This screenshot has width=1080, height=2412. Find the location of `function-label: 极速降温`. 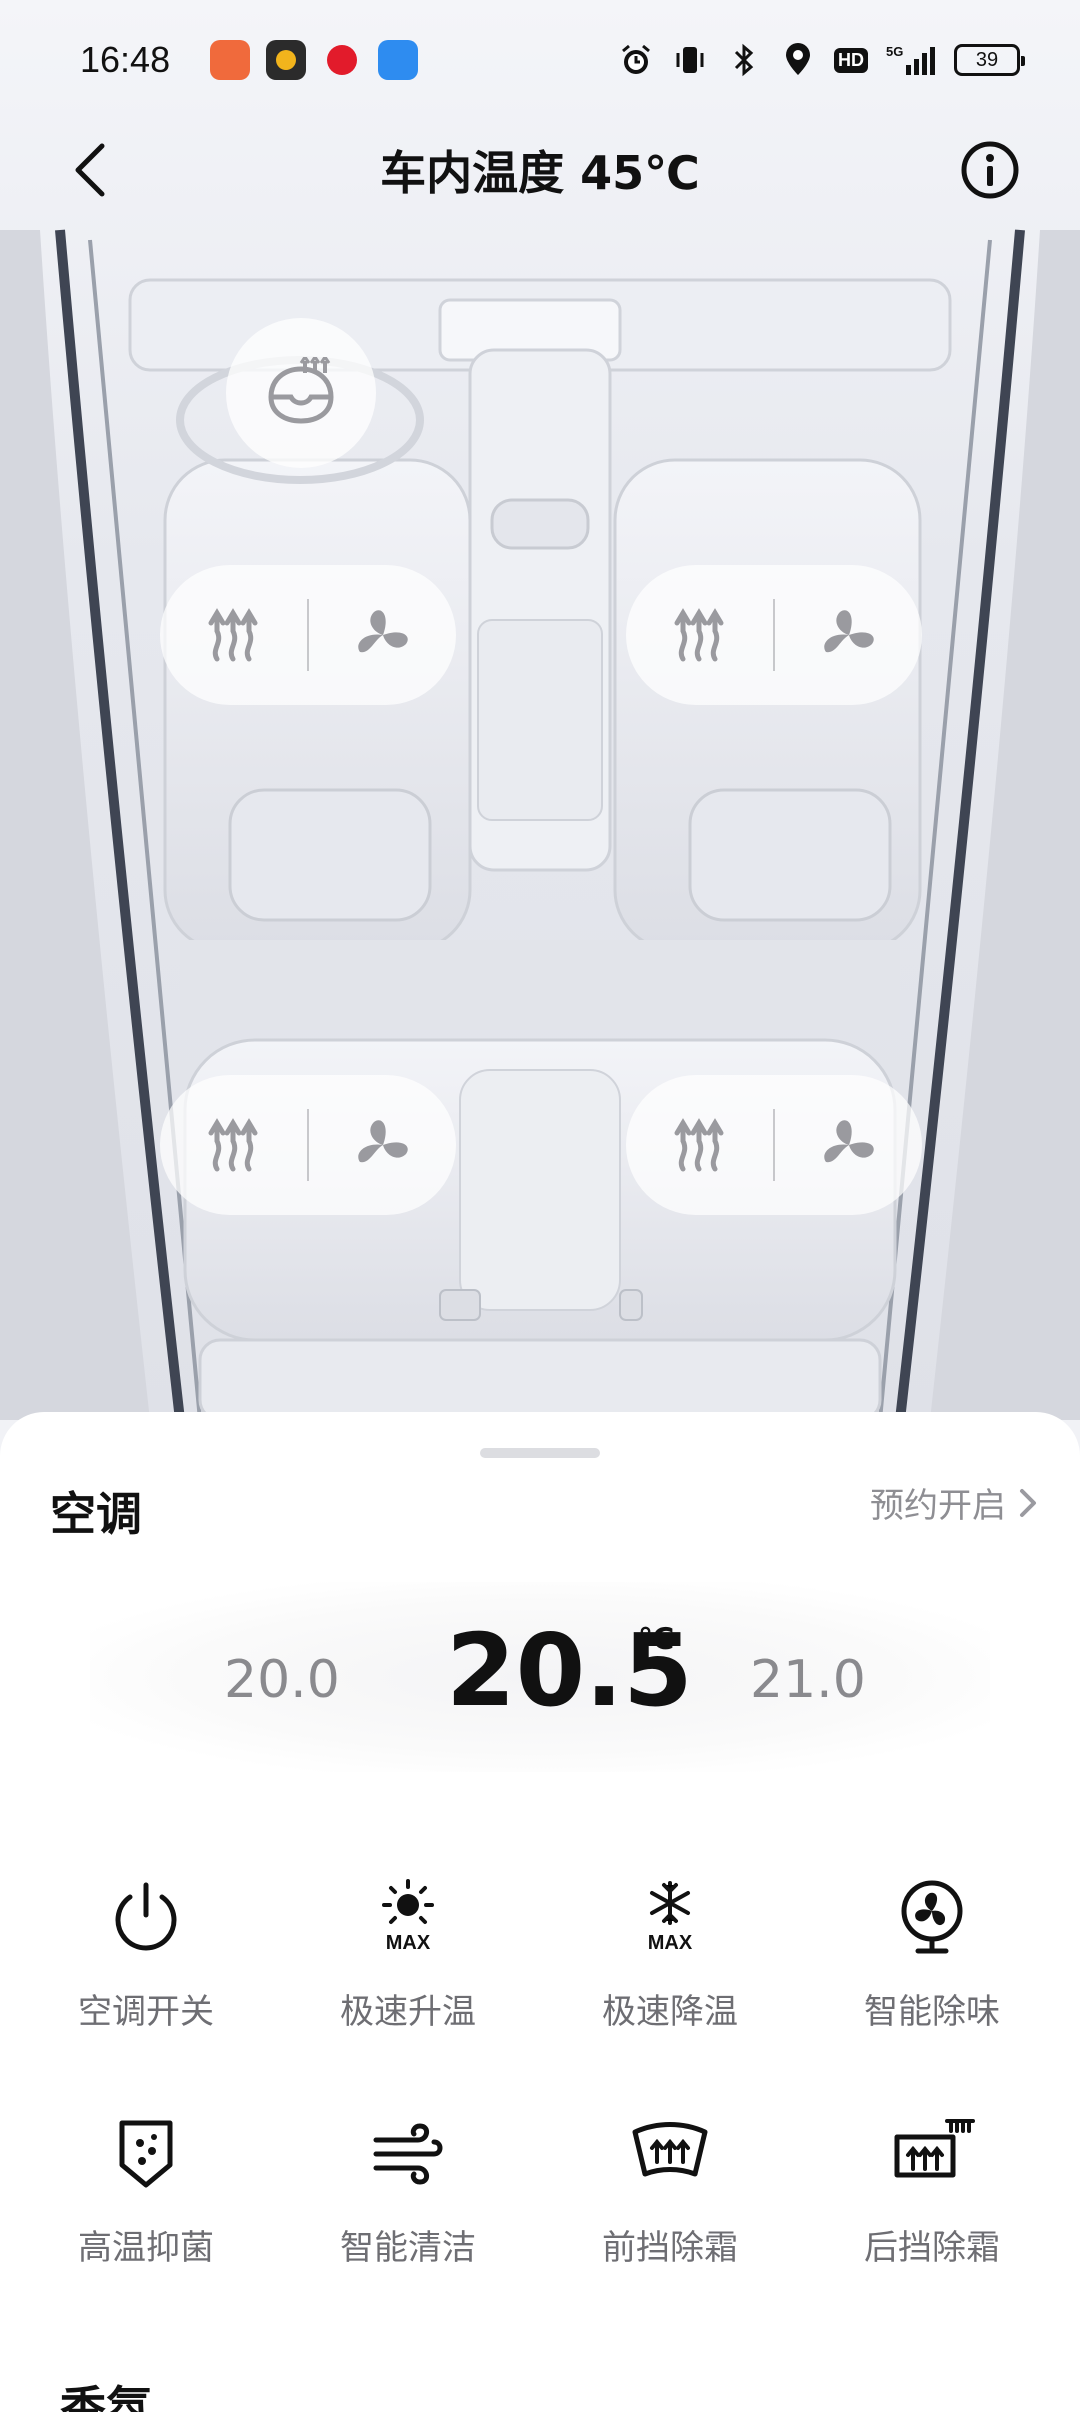

function-label: 极速降温 is located at coordinates (670, 2012).